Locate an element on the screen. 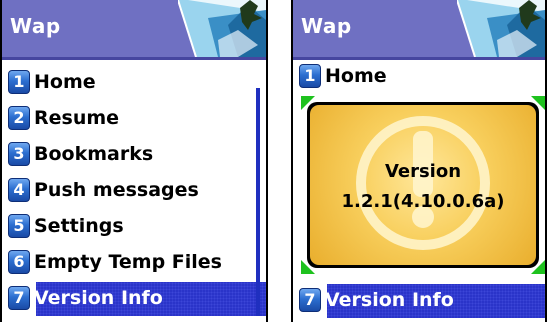 The image size is (547, 322). number-6-icon: 6 is located at coordinates (19, 262).